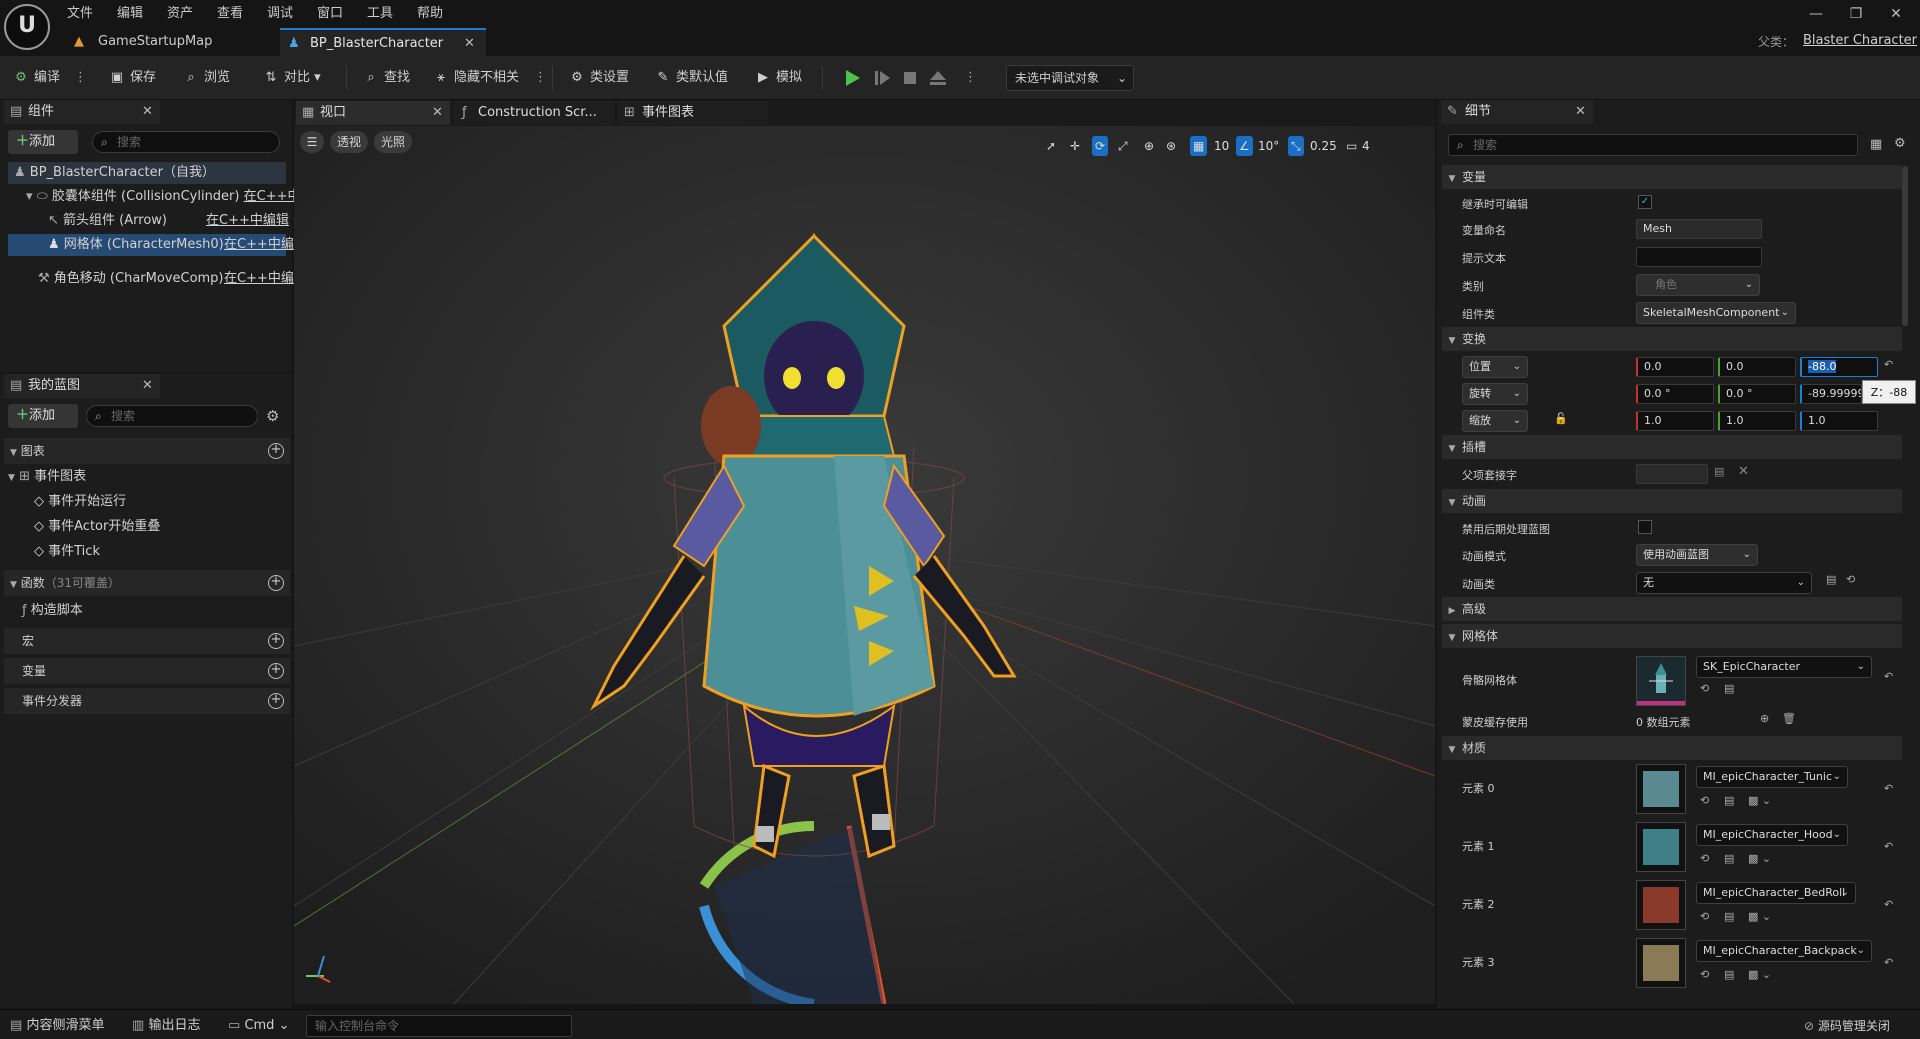 The height and width of the screenshot is (1039, 1920). I want to click on step-icon, so click(882, 78).